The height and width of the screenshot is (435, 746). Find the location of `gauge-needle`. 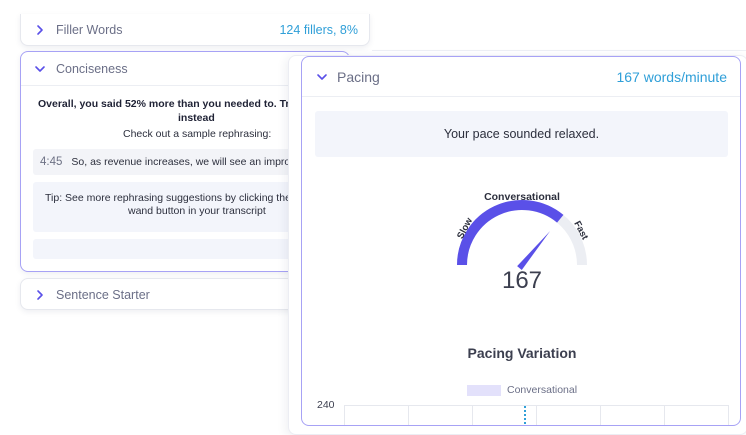

gauge-needle is located at coordinates (534, 250).